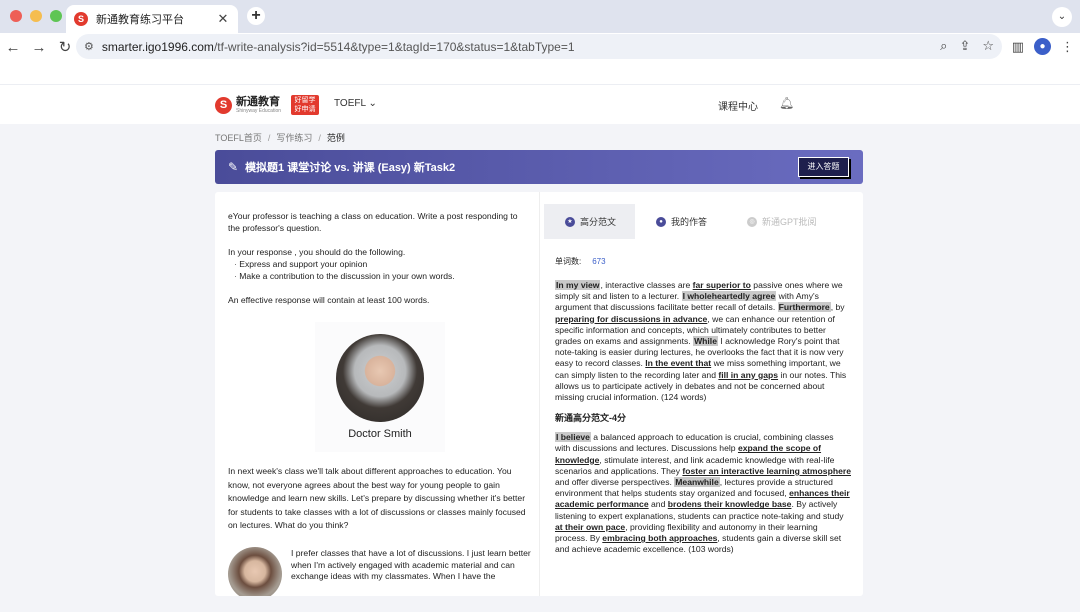  What do you see at coordinates (658, 504) in the screenshot?
I see `essay-text: and` at bounding box center [658, 504].